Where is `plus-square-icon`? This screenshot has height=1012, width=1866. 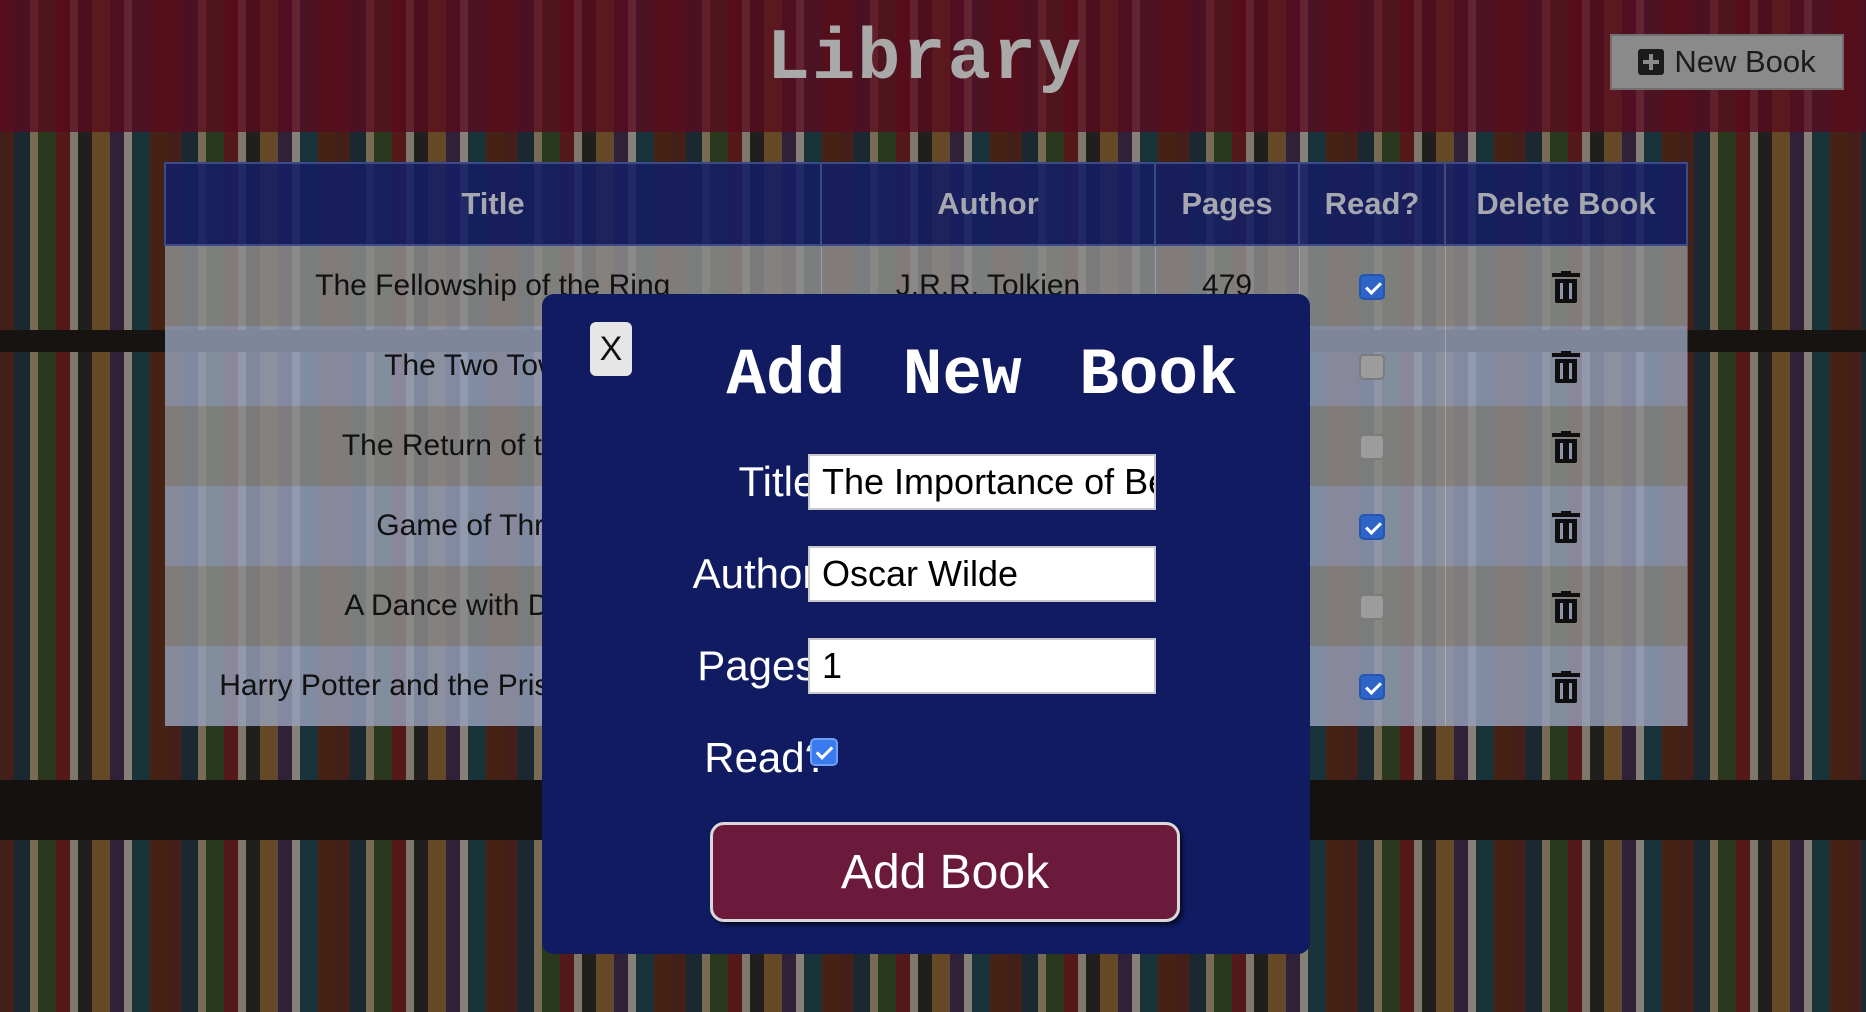
plus-square-icon is located at coordinates (1651, 62).